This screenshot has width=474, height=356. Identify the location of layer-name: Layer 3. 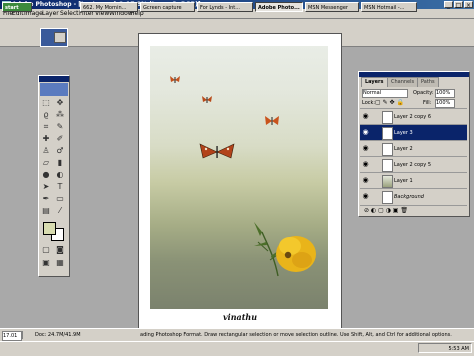
(403, 133).